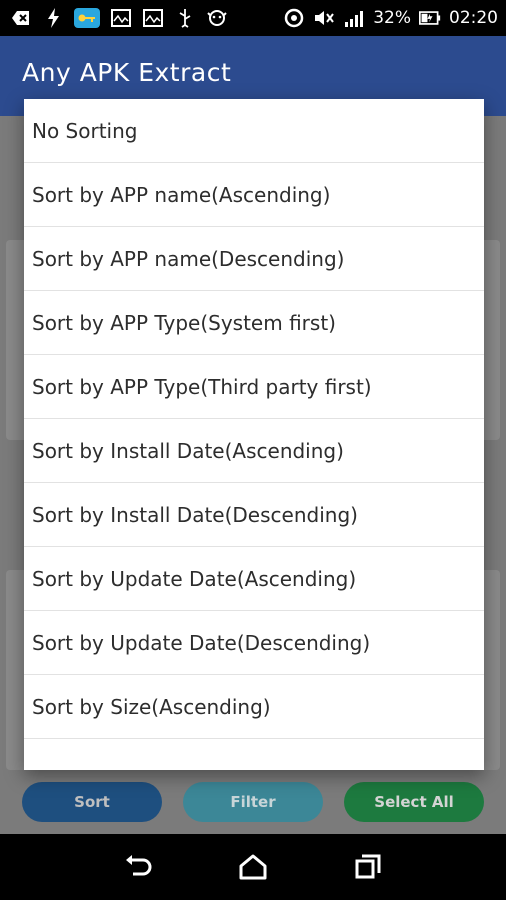 The width and height of the screenshot is (506, 900). Describe the element at coordinates (217, 18) in the screenshot. I see `dog-icon` at that location.